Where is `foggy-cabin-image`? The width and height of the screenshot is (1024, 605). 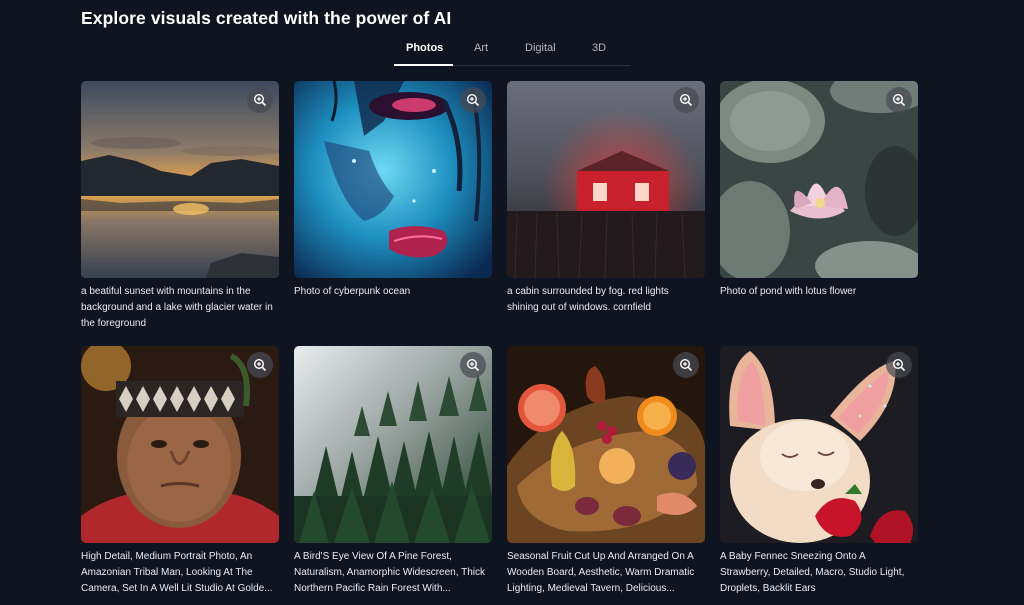 foggy-cabin-image is located at coordinates (606, 179).